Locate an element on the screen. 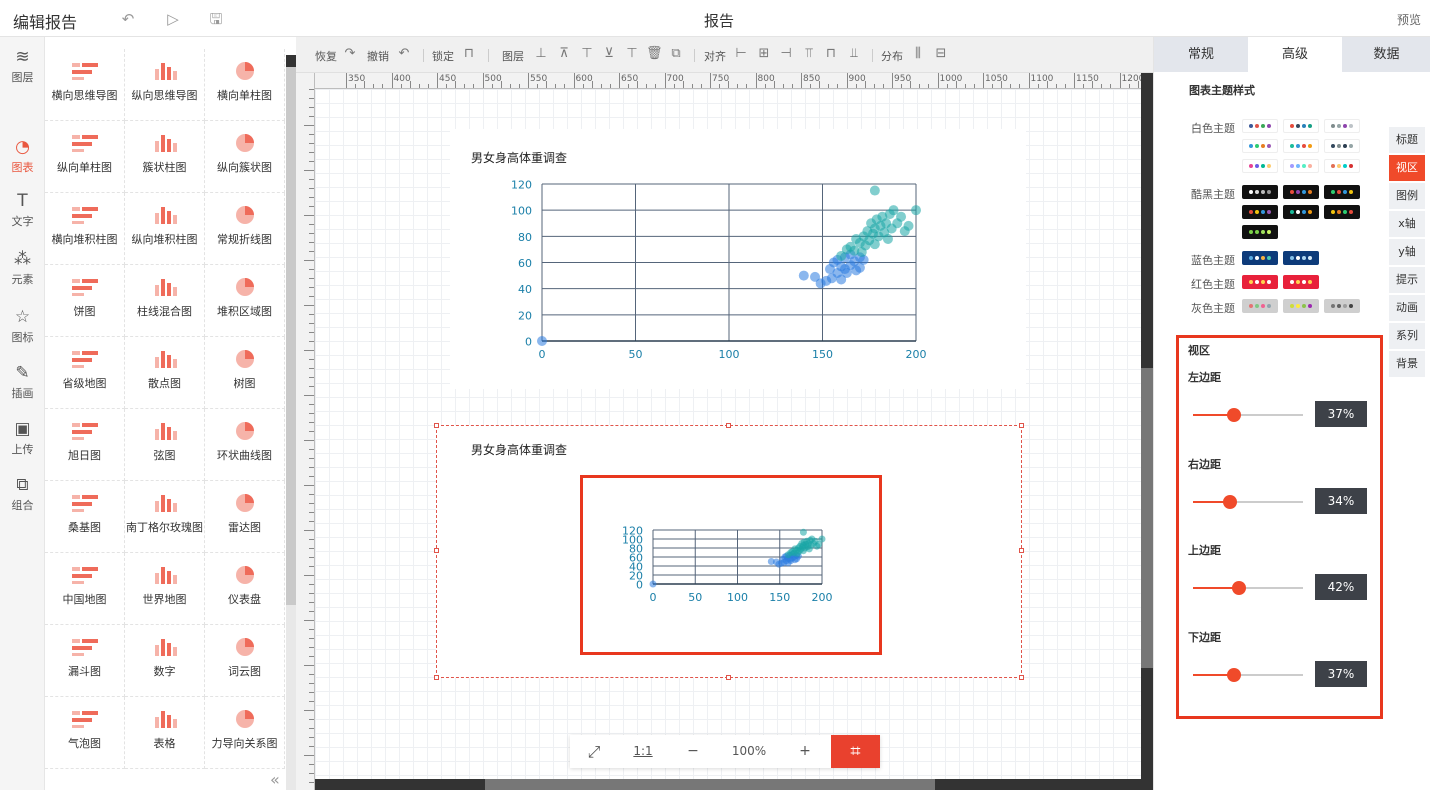 The image size is (1430, 790). side-tab-2: 图例 is located at coordinates (1407, 196).